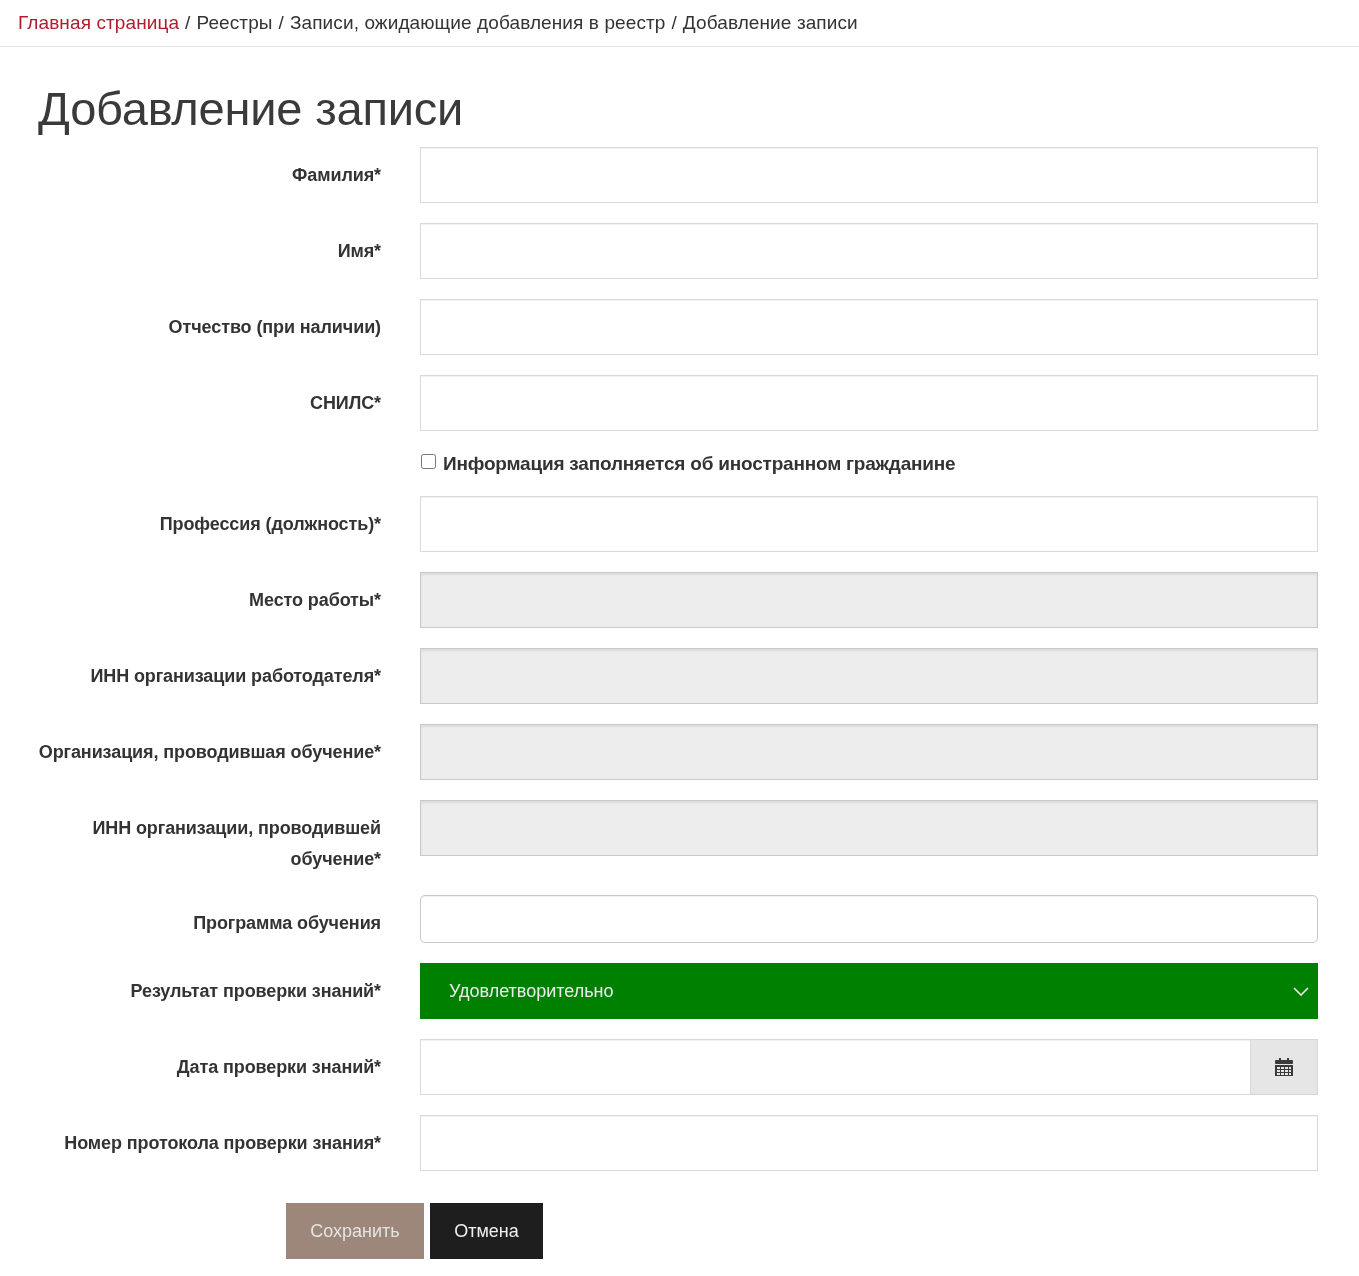 The image size is (1359, 1276). Describe the element at coordinates (222, 1143) in the screenshot. I see `field-label: Номер протокола проверки знания*` at that location.